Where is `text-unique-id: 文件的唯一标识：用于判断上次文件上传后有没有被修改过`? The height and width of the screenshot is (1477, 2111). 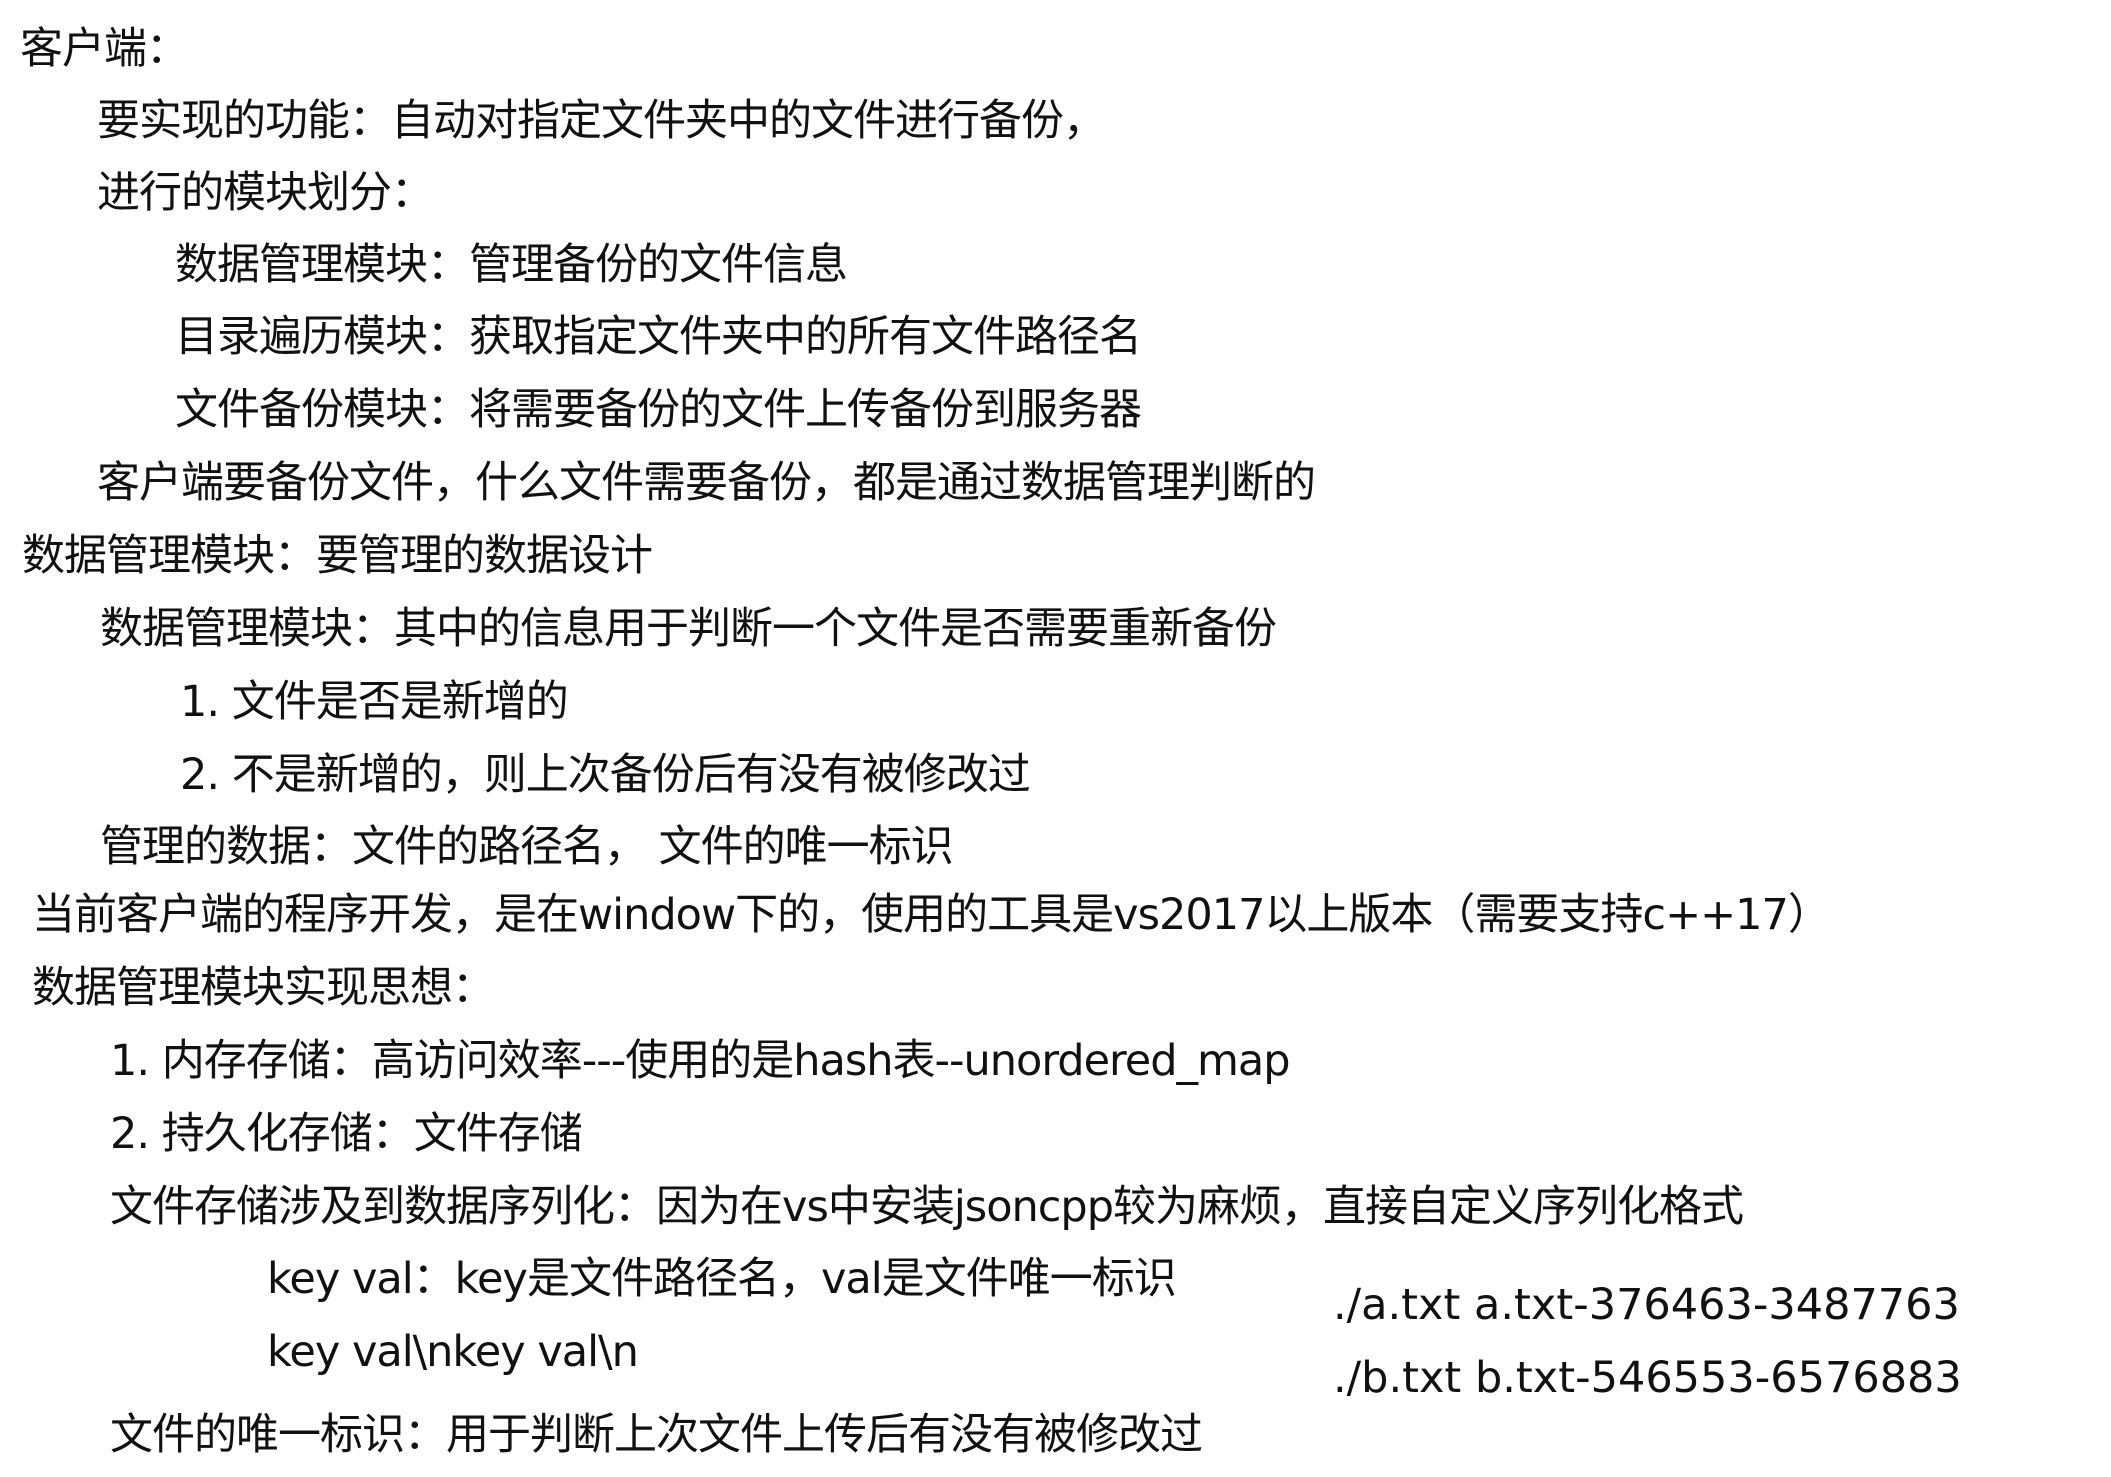
text-unique-id: 文件的唯一标识：用于判断上次文件上传后有没有被修改过 is located at coordinates (656, 1435).